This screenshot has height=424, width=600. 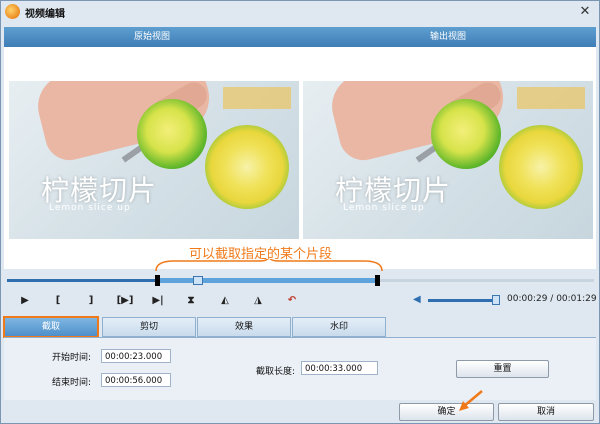 What do you see at coordinates (463, 300) in the screenshot?
I see `volume-slider` at bounding box center [463, 300].